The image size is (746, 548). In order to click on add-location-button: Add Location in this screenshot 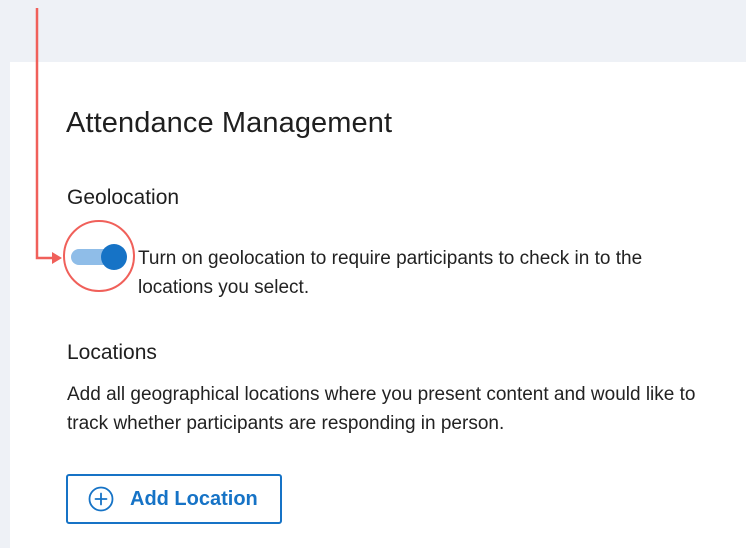, I will do `click(174, 499)`.